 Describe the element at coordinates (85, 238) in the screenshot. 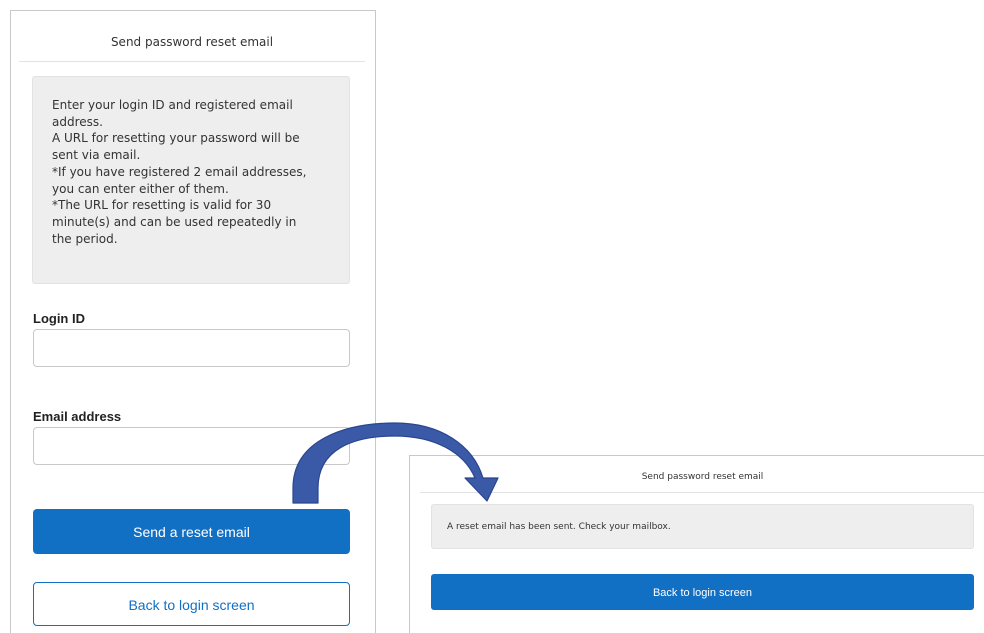

I see `instructions-line: the period.` at that location.